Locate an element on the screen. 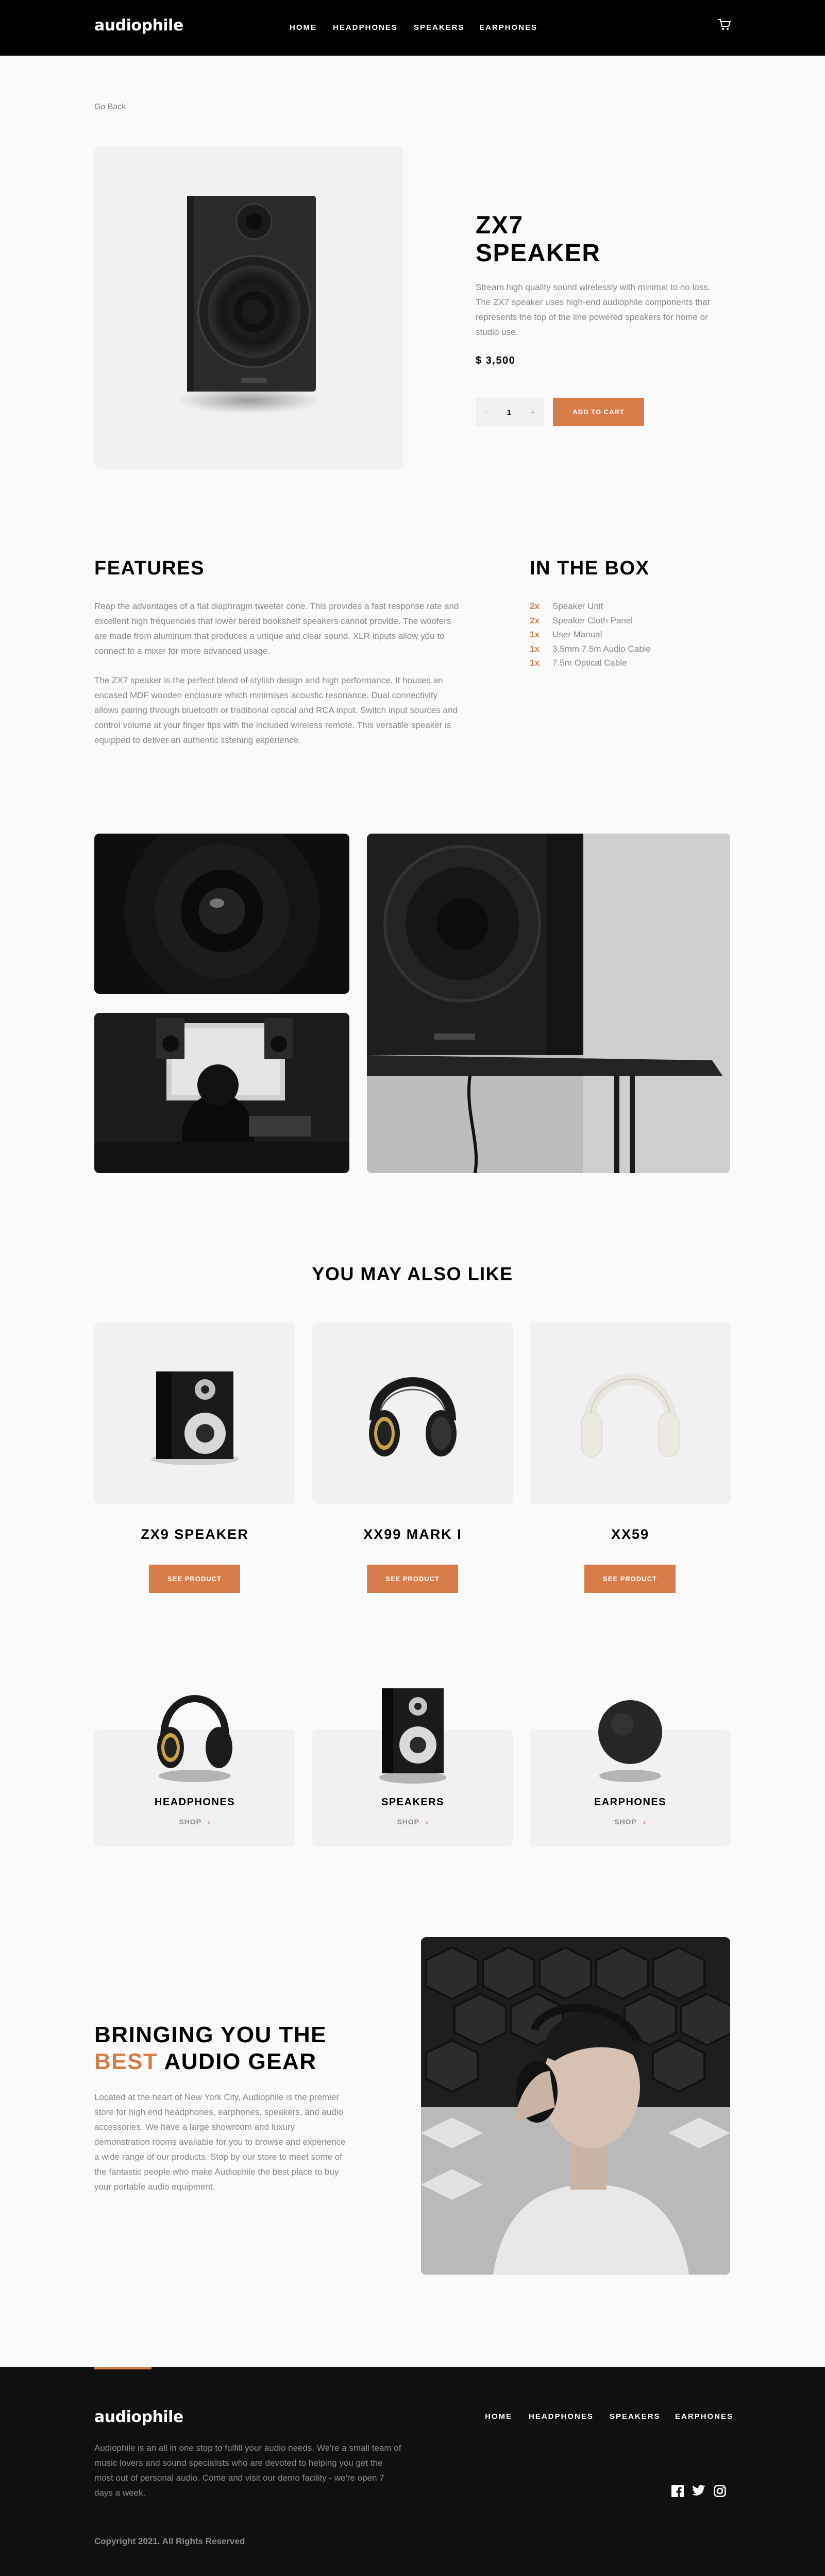 Image resolution: width=825 pixels, height=2576 pixels. xx99-headphones-illustration is located at coordinates (413, 1416).